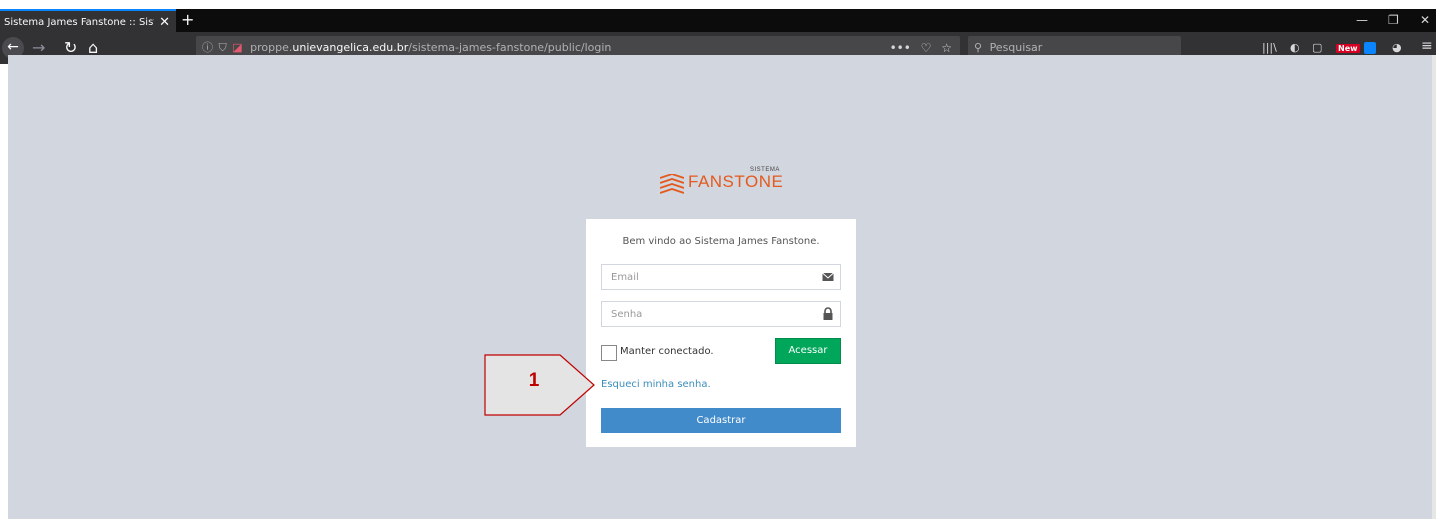 This screenshot has width=1436, height=528. I want to click on logo-stripes-icon, so click(672, 184).